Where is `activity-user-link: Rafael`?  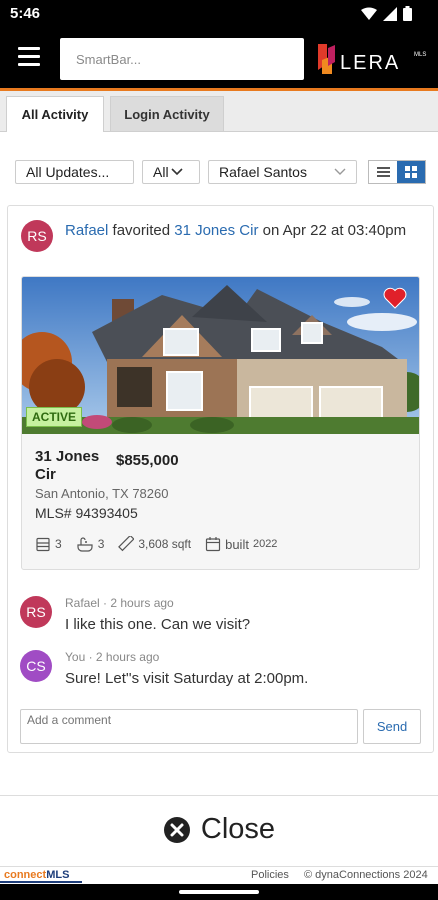 activity-user-link: Rafael is located at coordinates (86, 230).